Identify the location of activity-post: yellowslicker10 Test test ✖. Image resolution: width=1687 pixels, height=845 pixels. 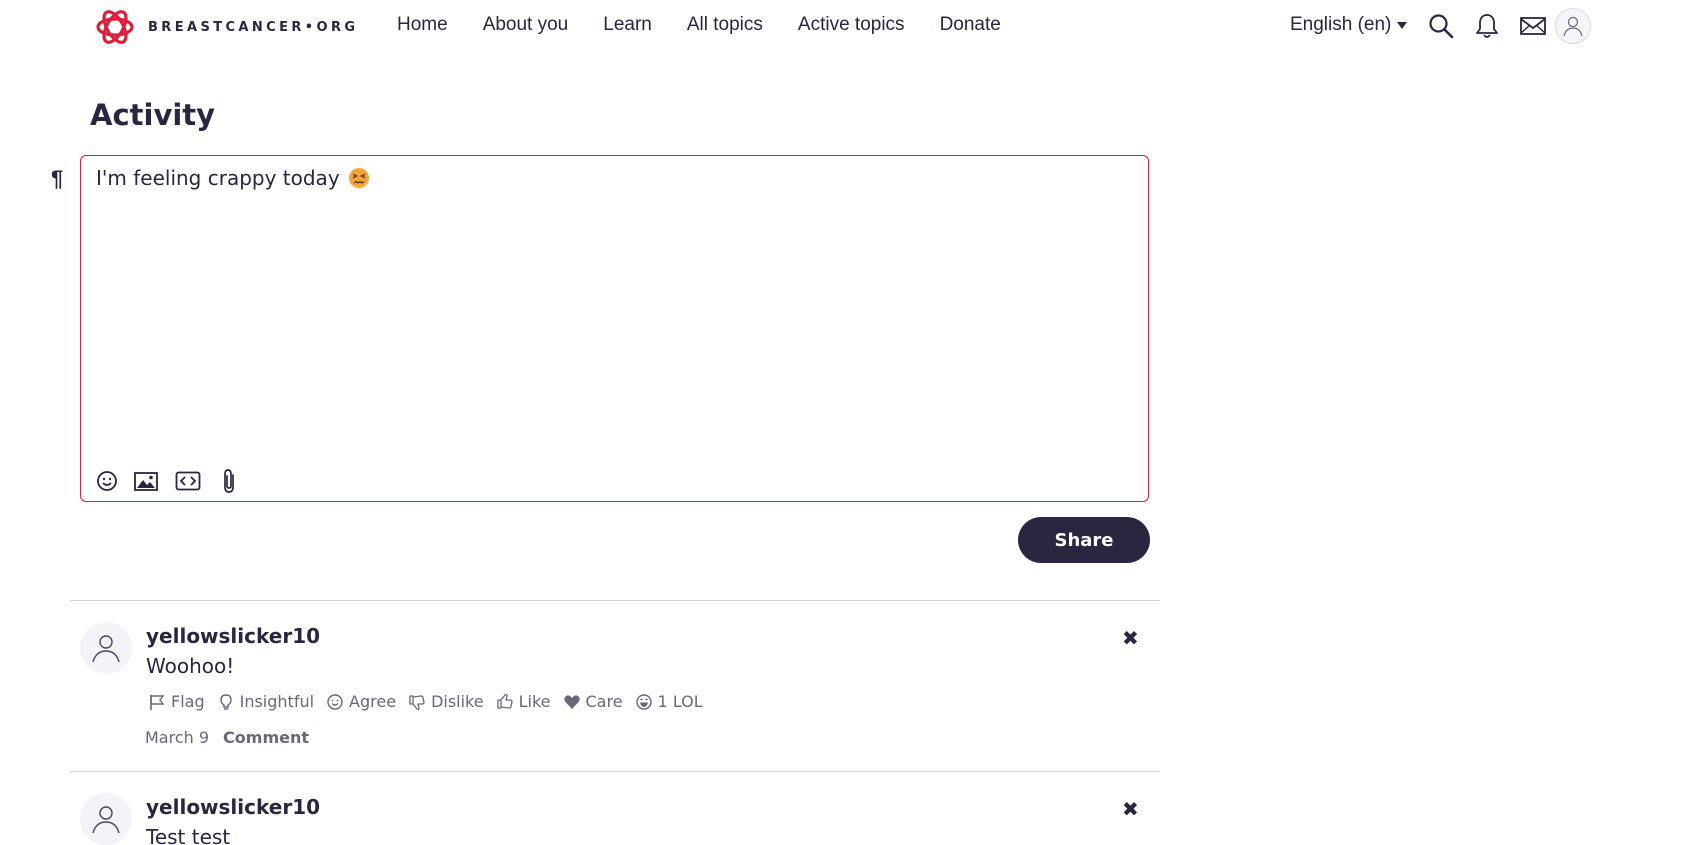
(615, 819).